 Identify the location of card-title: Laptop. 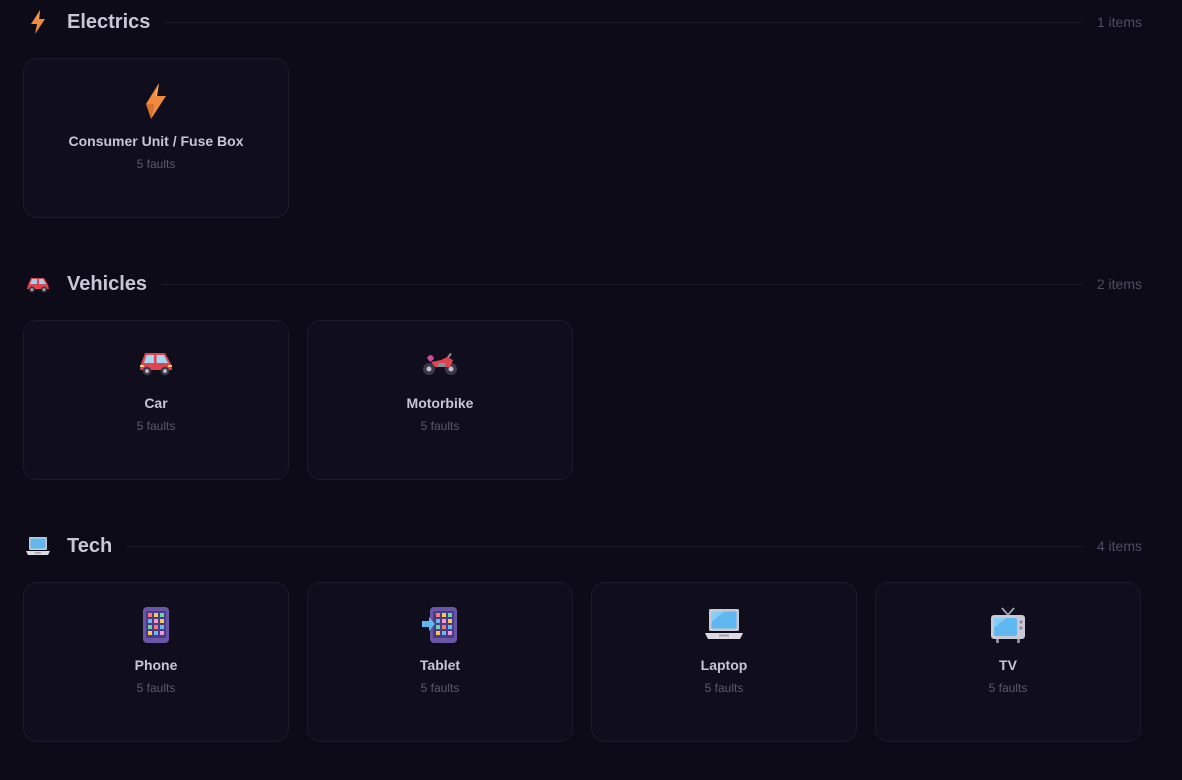
(724, 665).